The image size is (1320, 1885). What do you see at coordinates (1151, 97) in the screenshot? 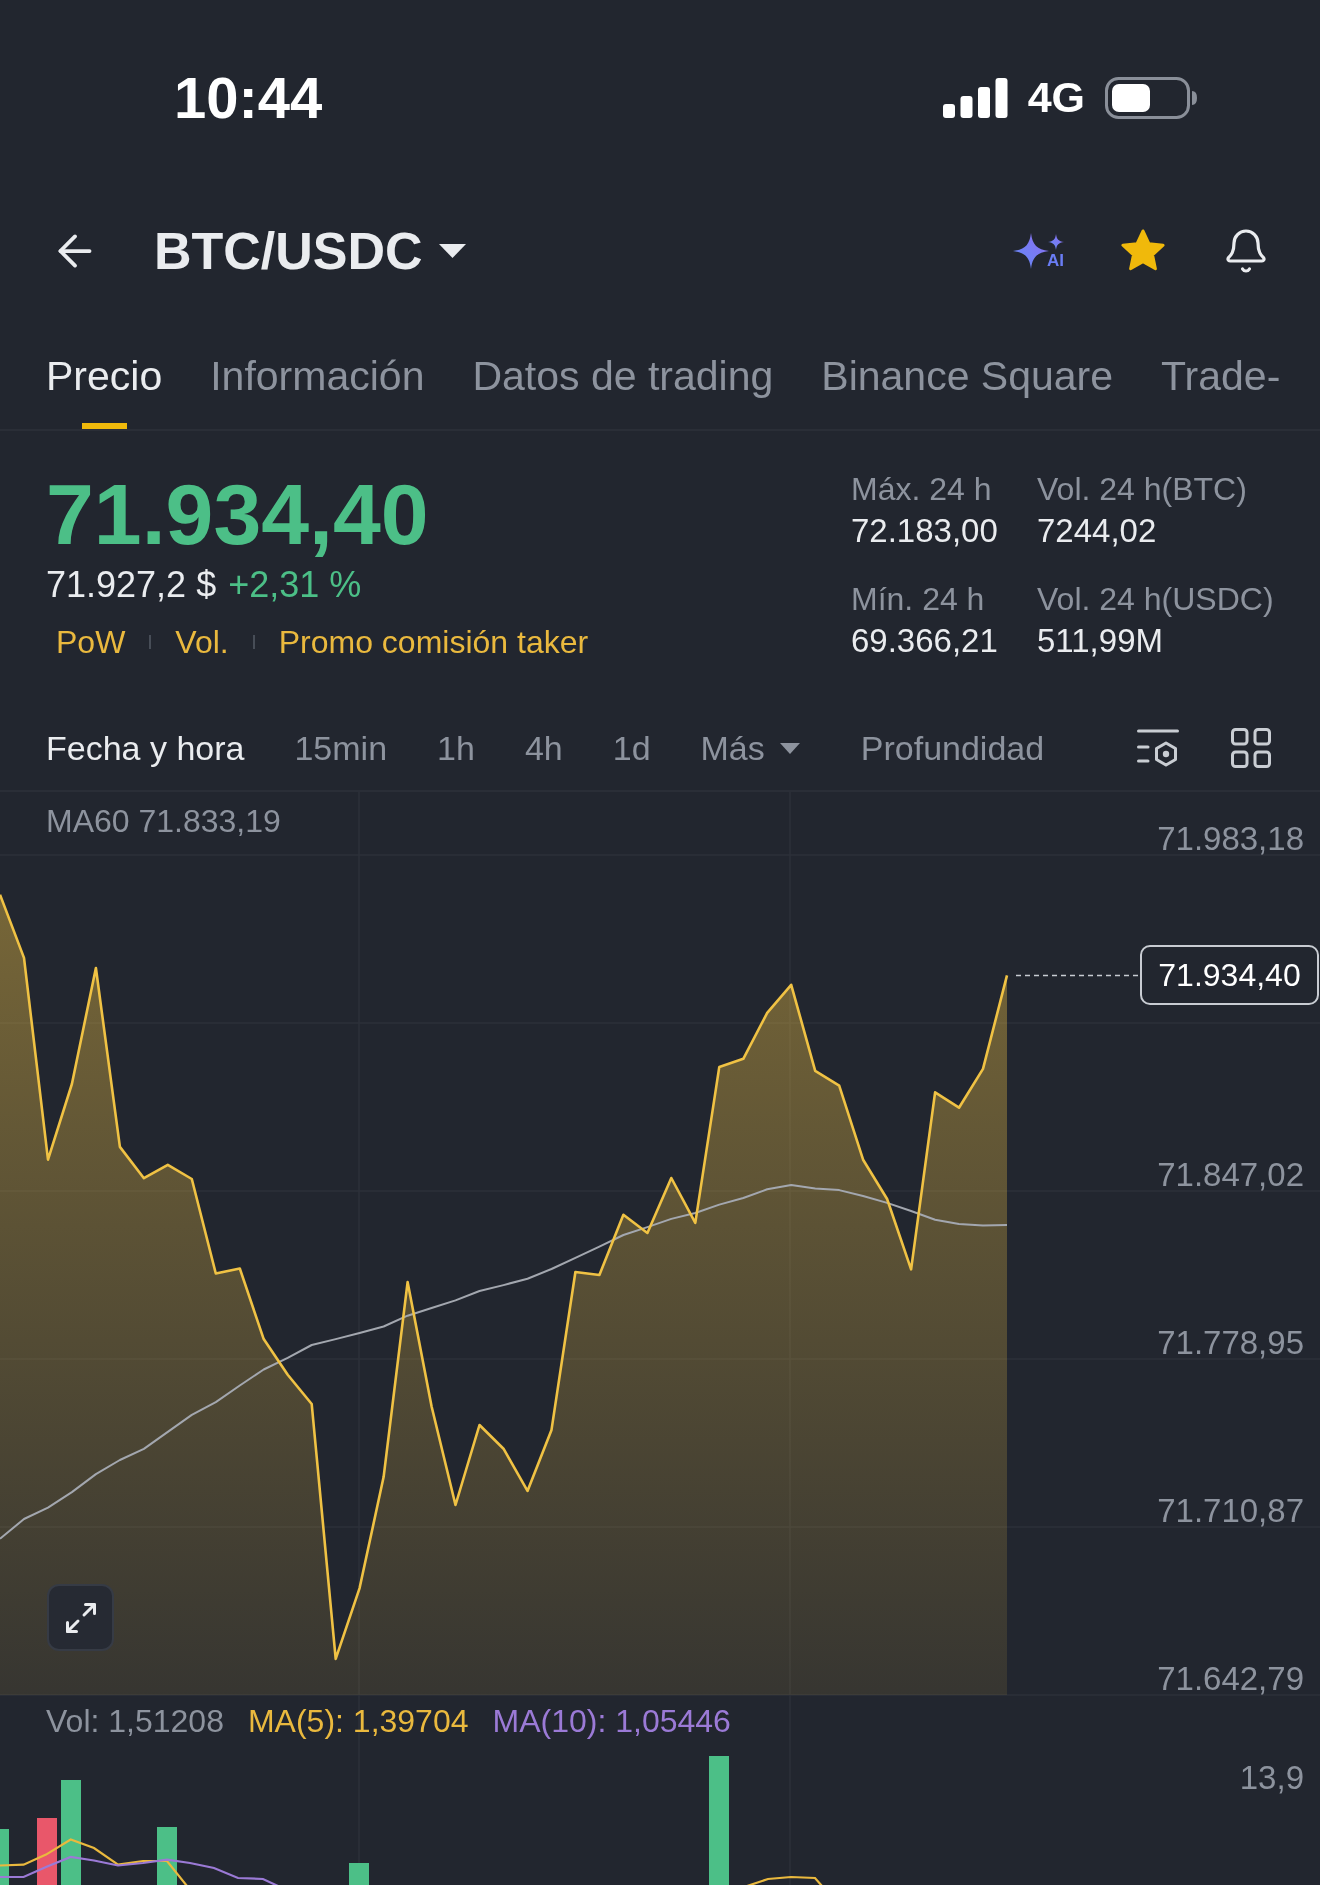
I see `battery-icon` at bounding box center [1151, 97].